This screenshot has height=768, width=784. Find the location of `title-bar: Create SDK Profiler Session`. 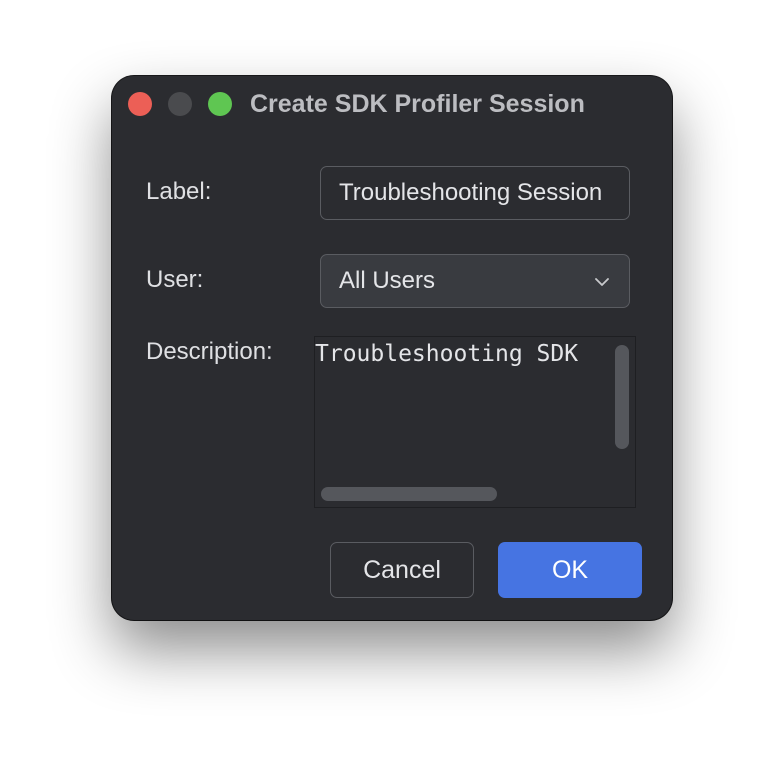

title-bar: Create SDK Profiler Session is located at coordinates (392, 104).